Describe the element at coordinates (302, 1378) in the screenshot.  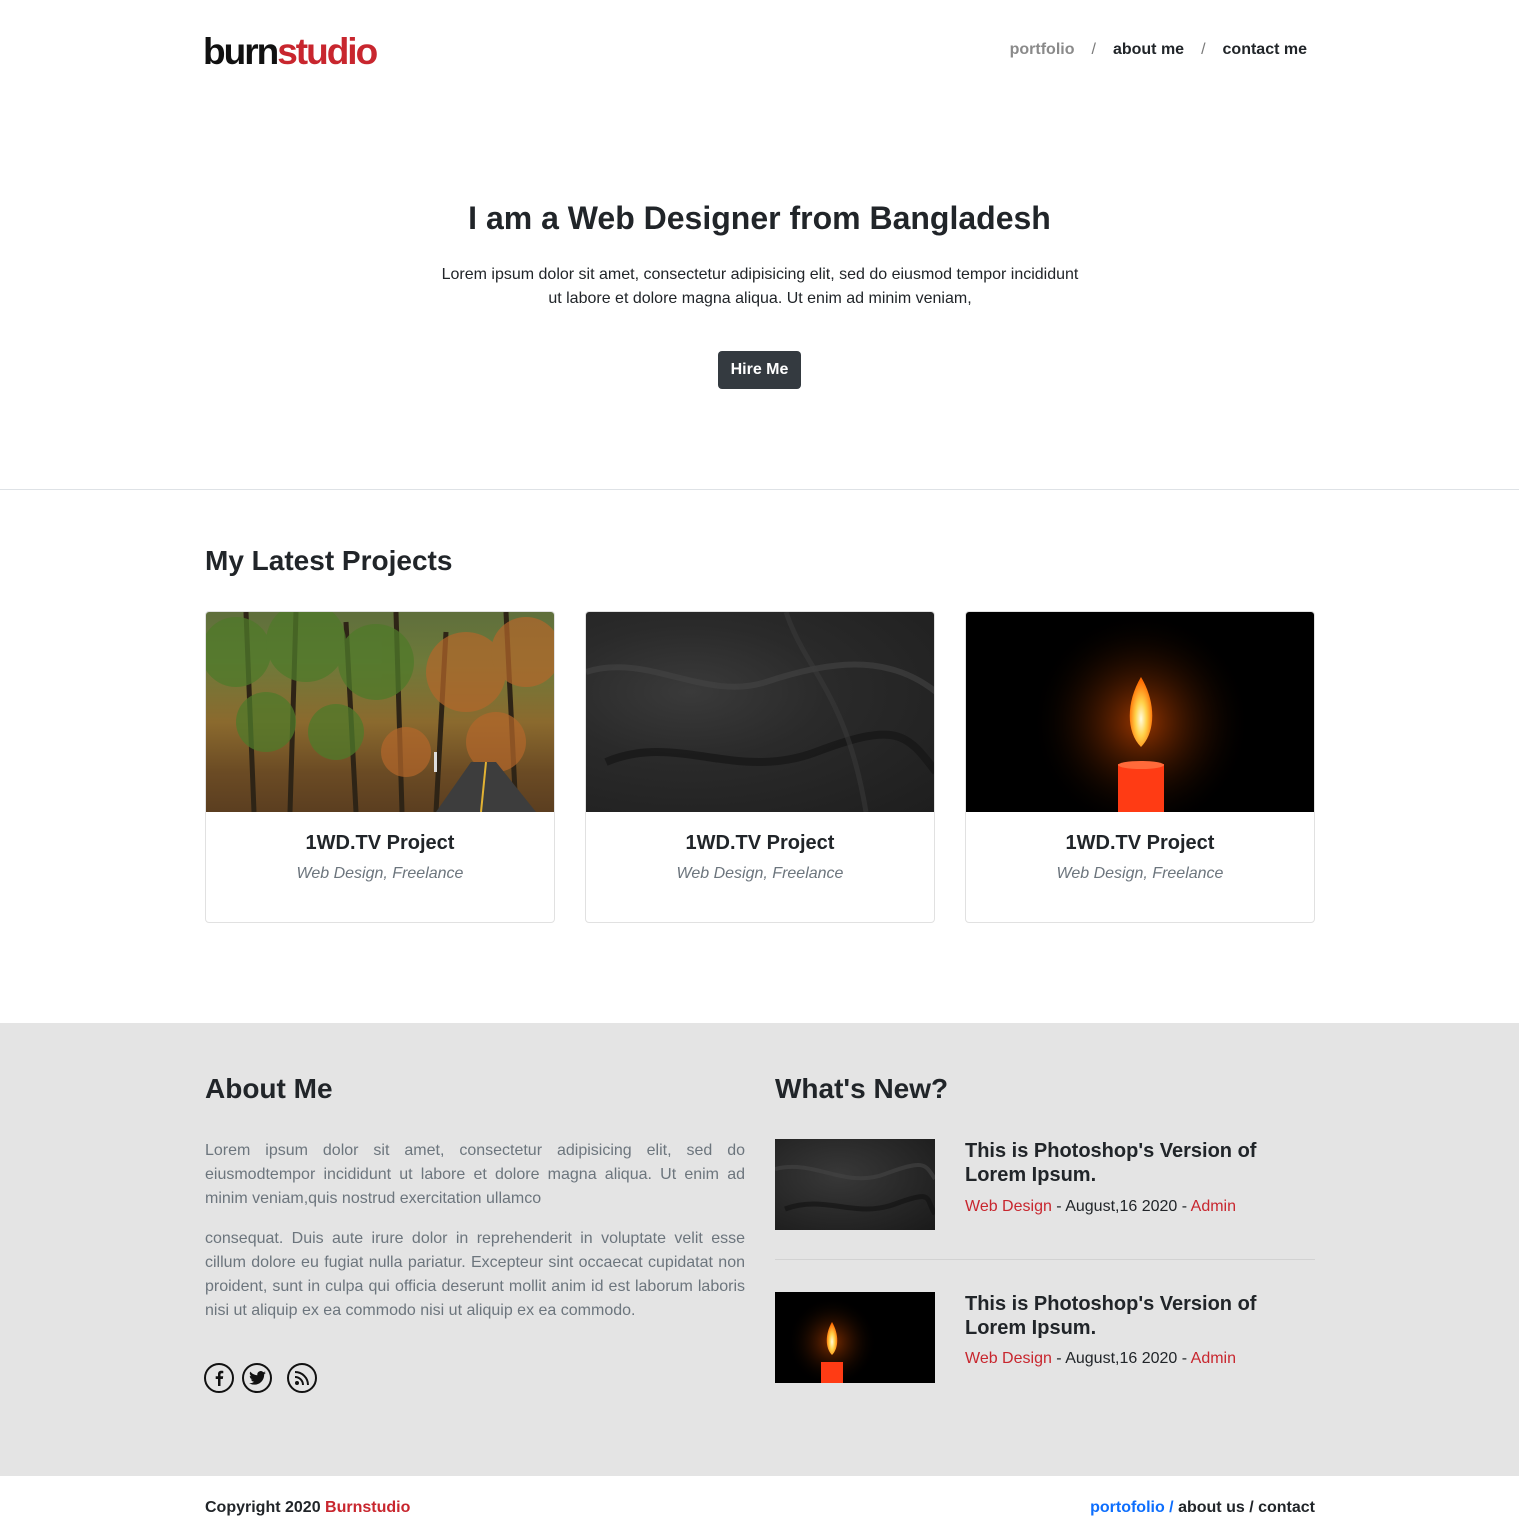
I see `rss-icon` at that location.